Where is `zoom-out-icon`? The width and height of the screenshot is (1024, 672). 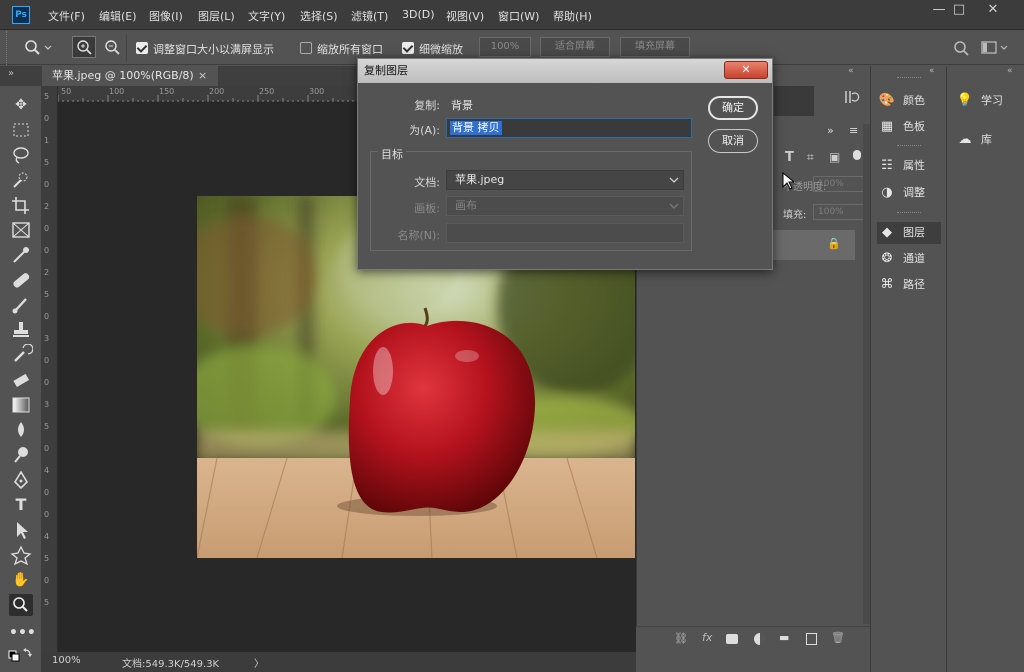 zoom-out-icon is located at coordinates (112, 47).